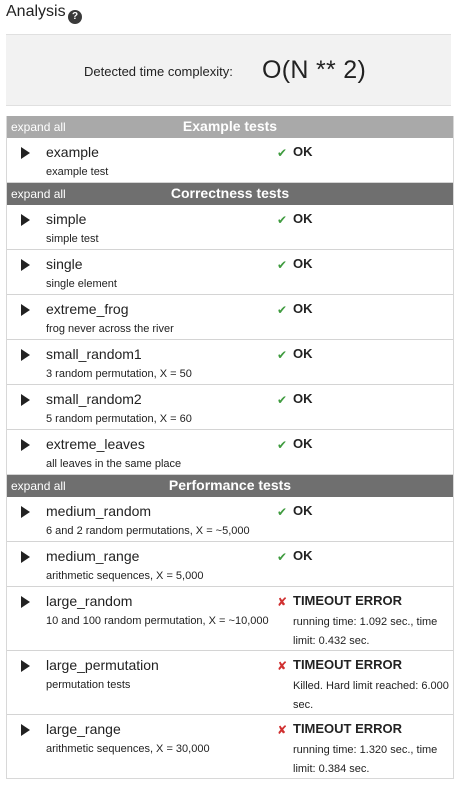  Describe the element at coordinates (77, 172) in the screenshot. I see `test-description: example test` at that location.